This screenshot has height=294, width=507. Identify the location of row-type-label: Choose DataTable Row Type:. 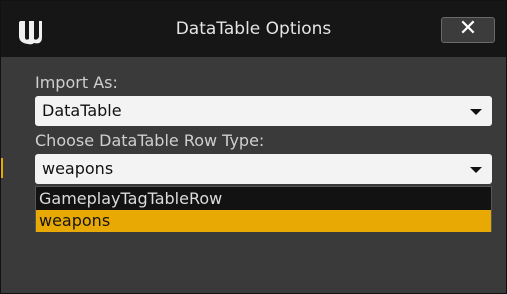
(150, 140).